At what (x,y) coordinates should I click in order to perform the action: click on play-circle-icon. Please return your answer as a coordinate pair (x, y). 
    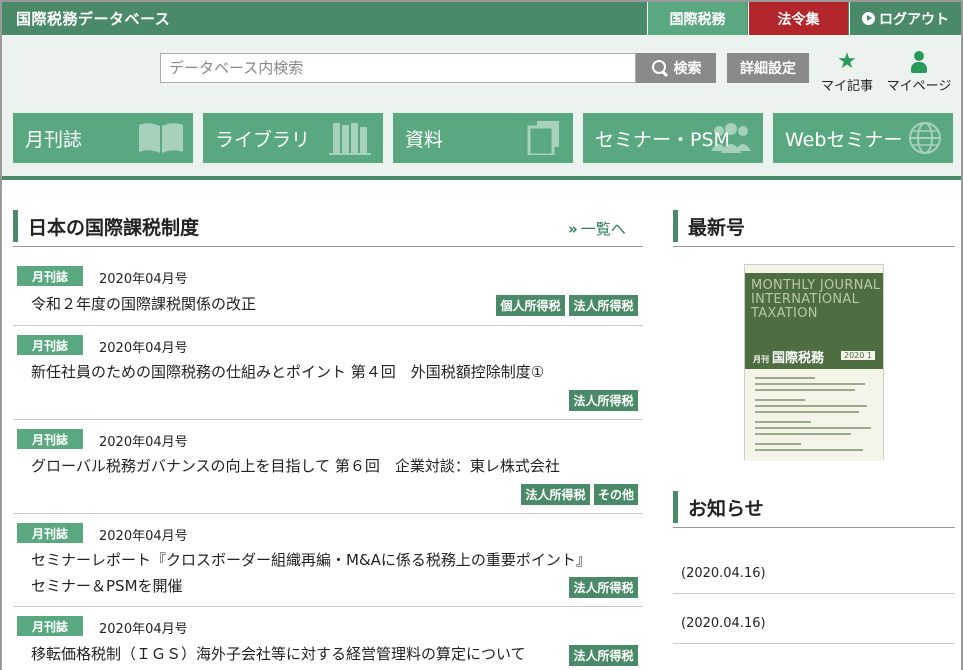
    Looking at the image, I should click on (868, 18).